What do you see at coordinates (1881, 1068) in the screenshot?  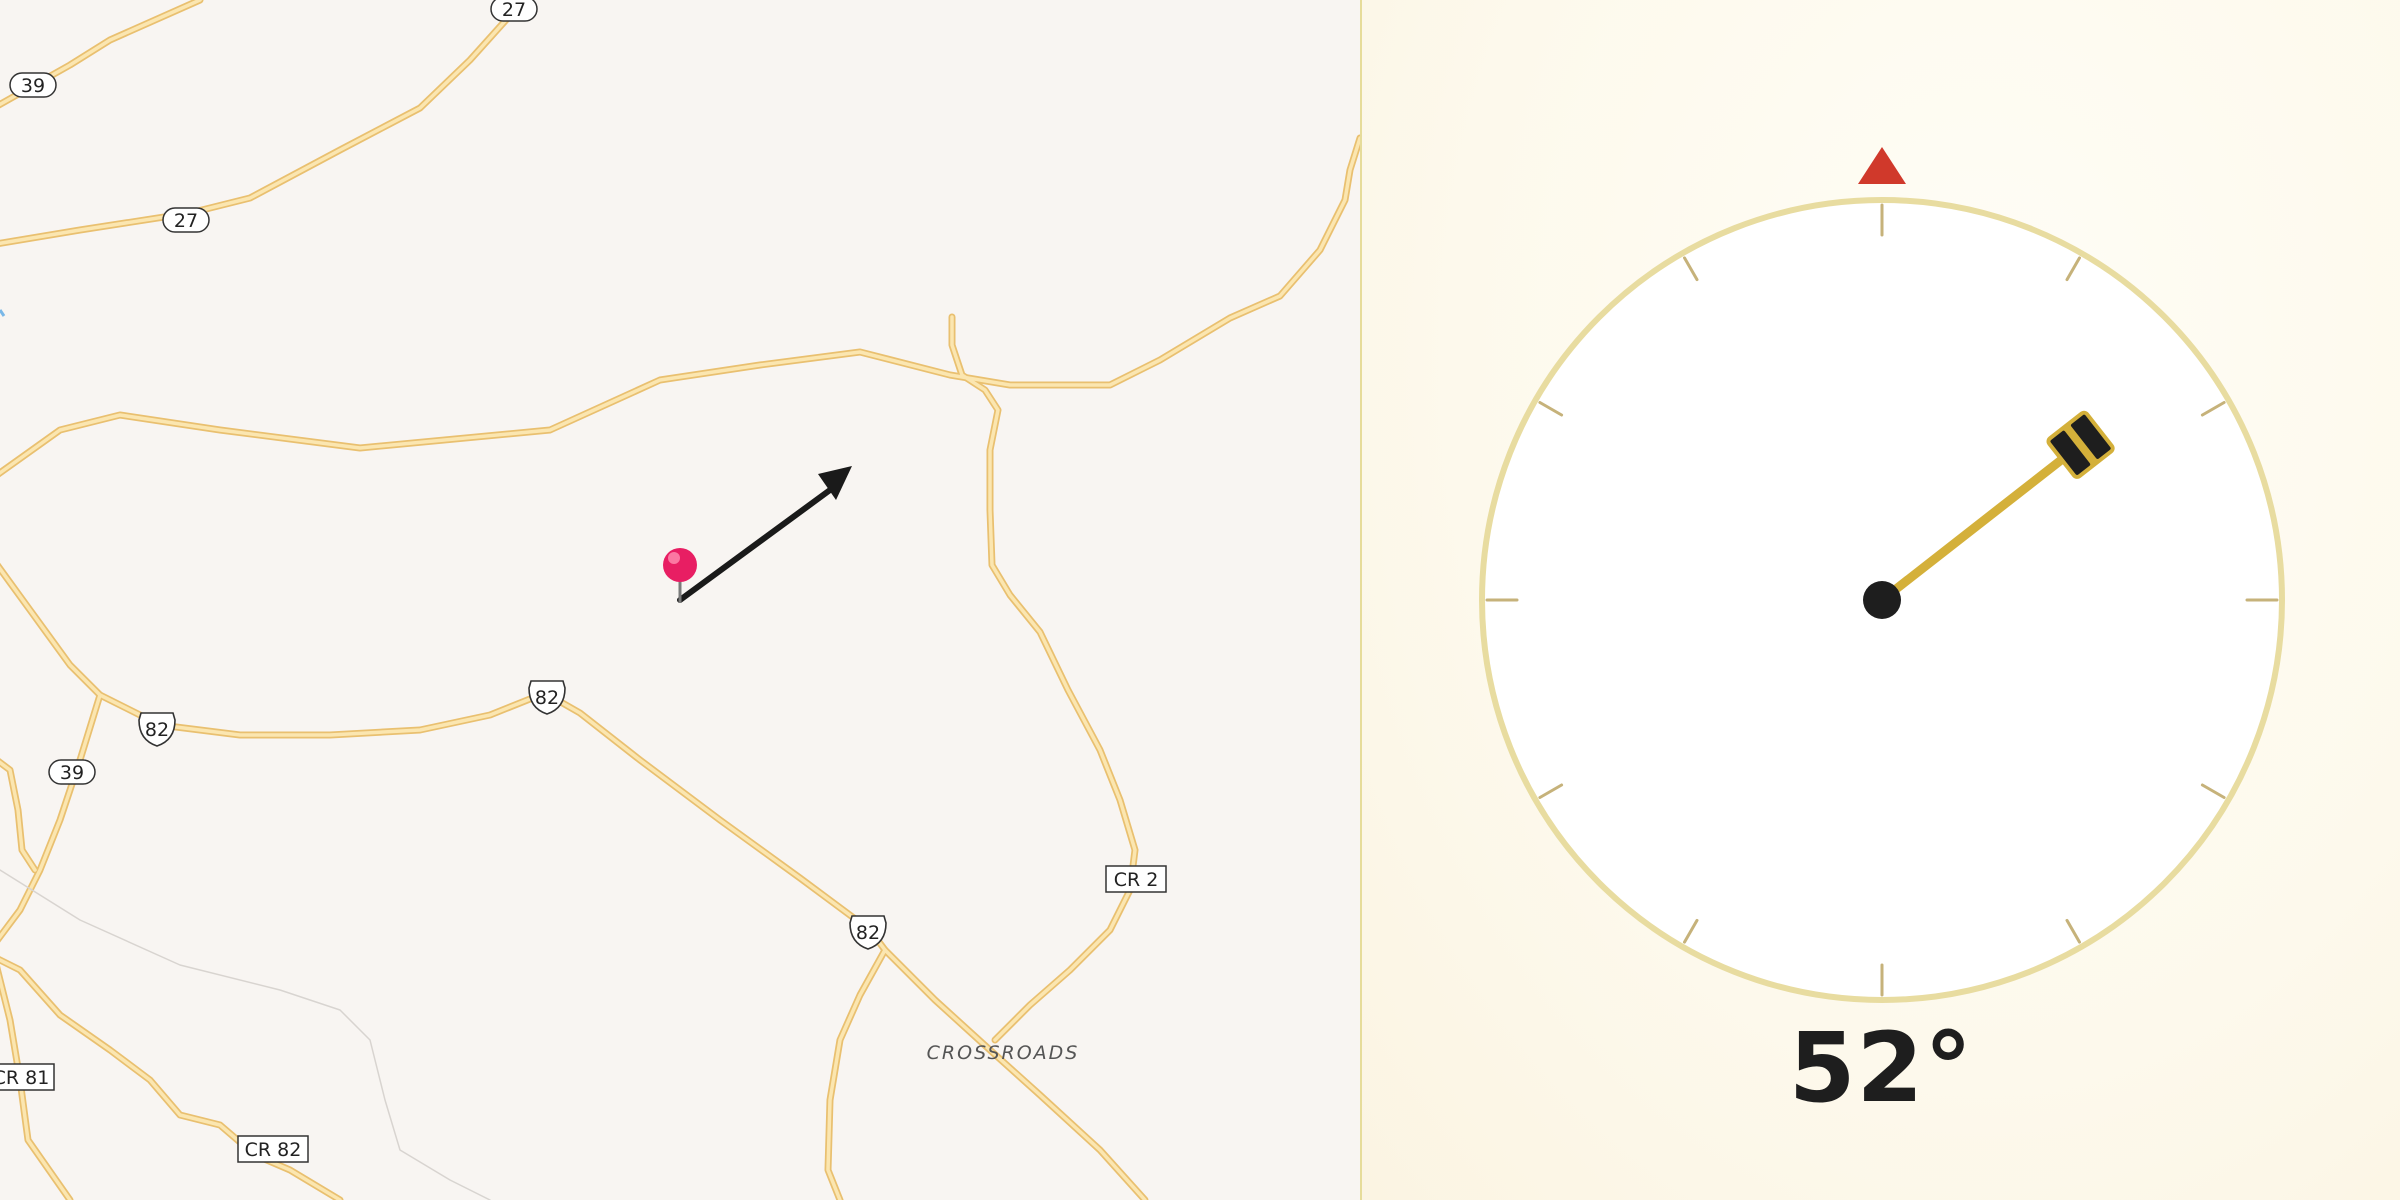 I see `heading-readout: 52°` at bounding box center [1881, 1068].